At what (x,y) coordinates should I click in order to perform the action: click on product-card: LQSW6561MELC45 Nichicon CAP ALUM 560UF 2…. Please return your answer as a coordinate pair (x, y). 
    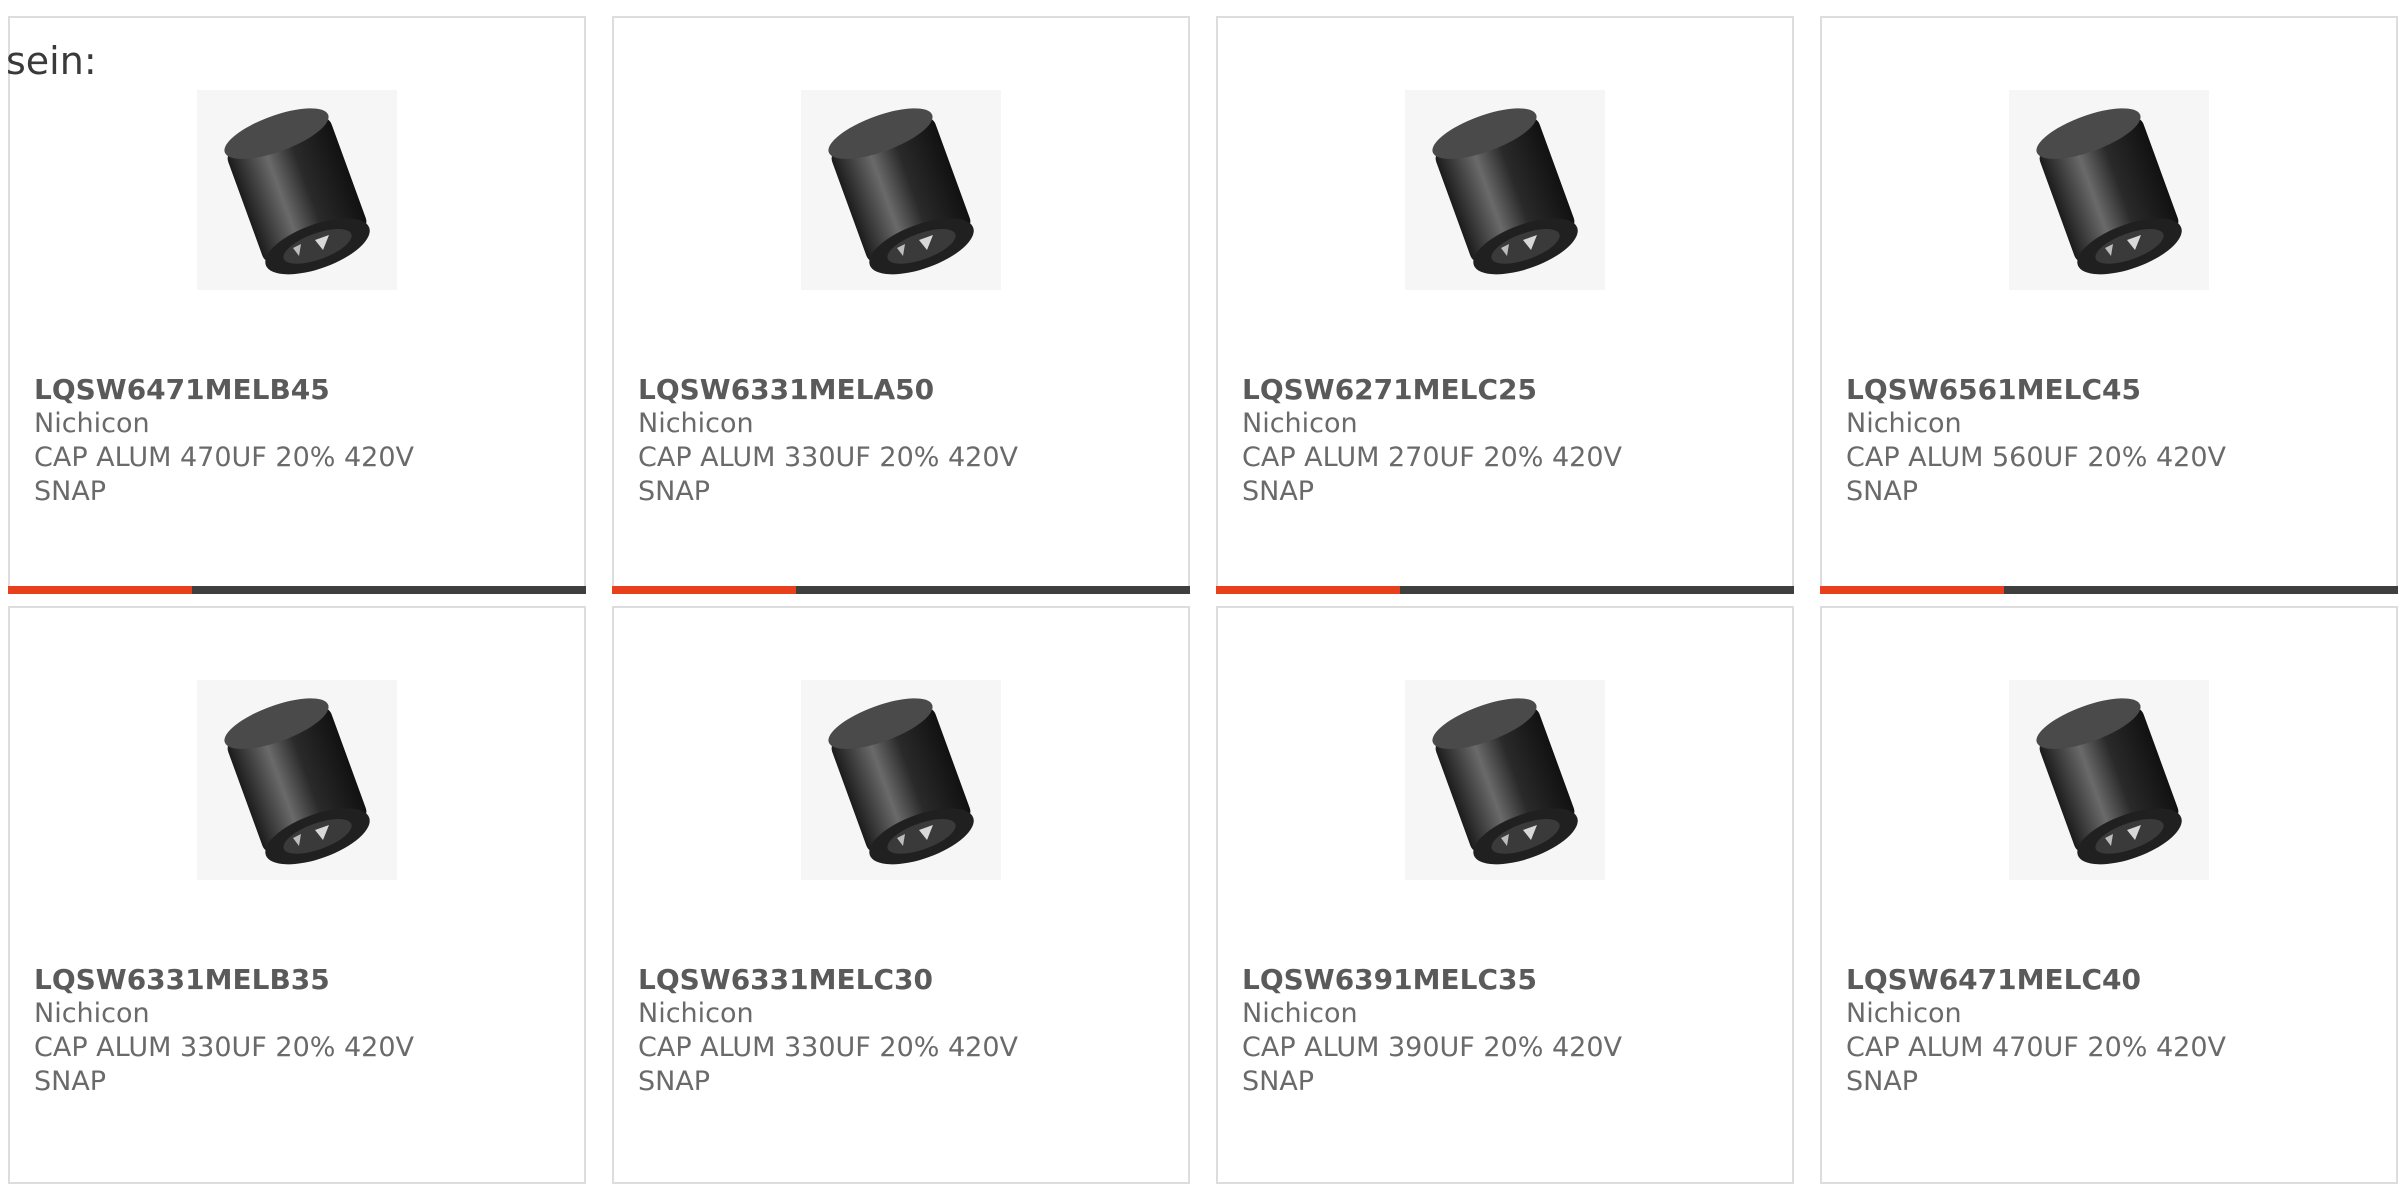
    Looking at the image, I should click on (2109, 305).